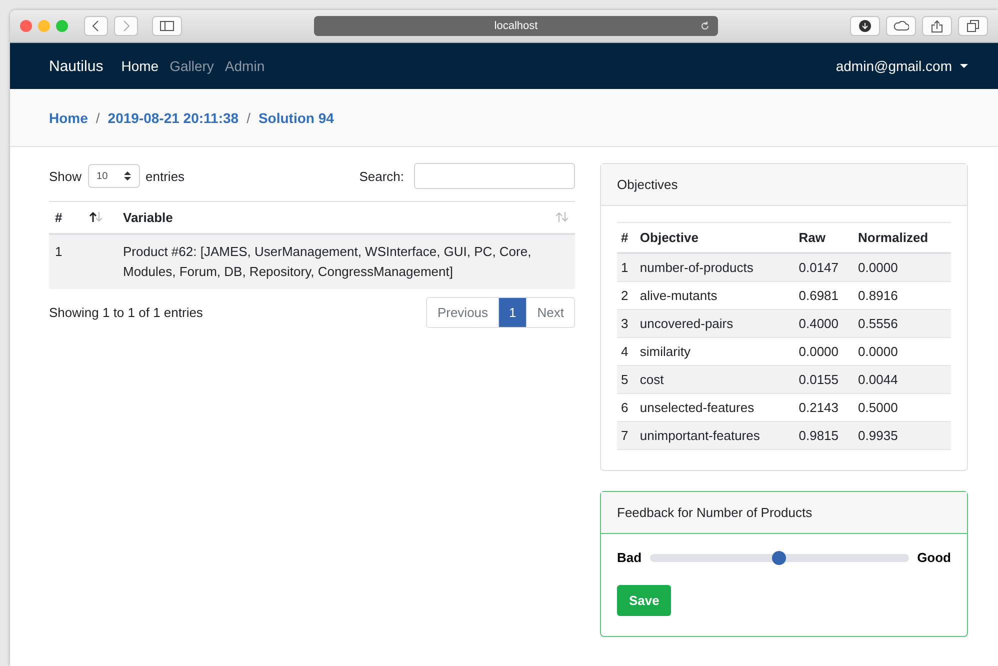  I want to click on table-cell: unimportant-features, so click(715, 436).